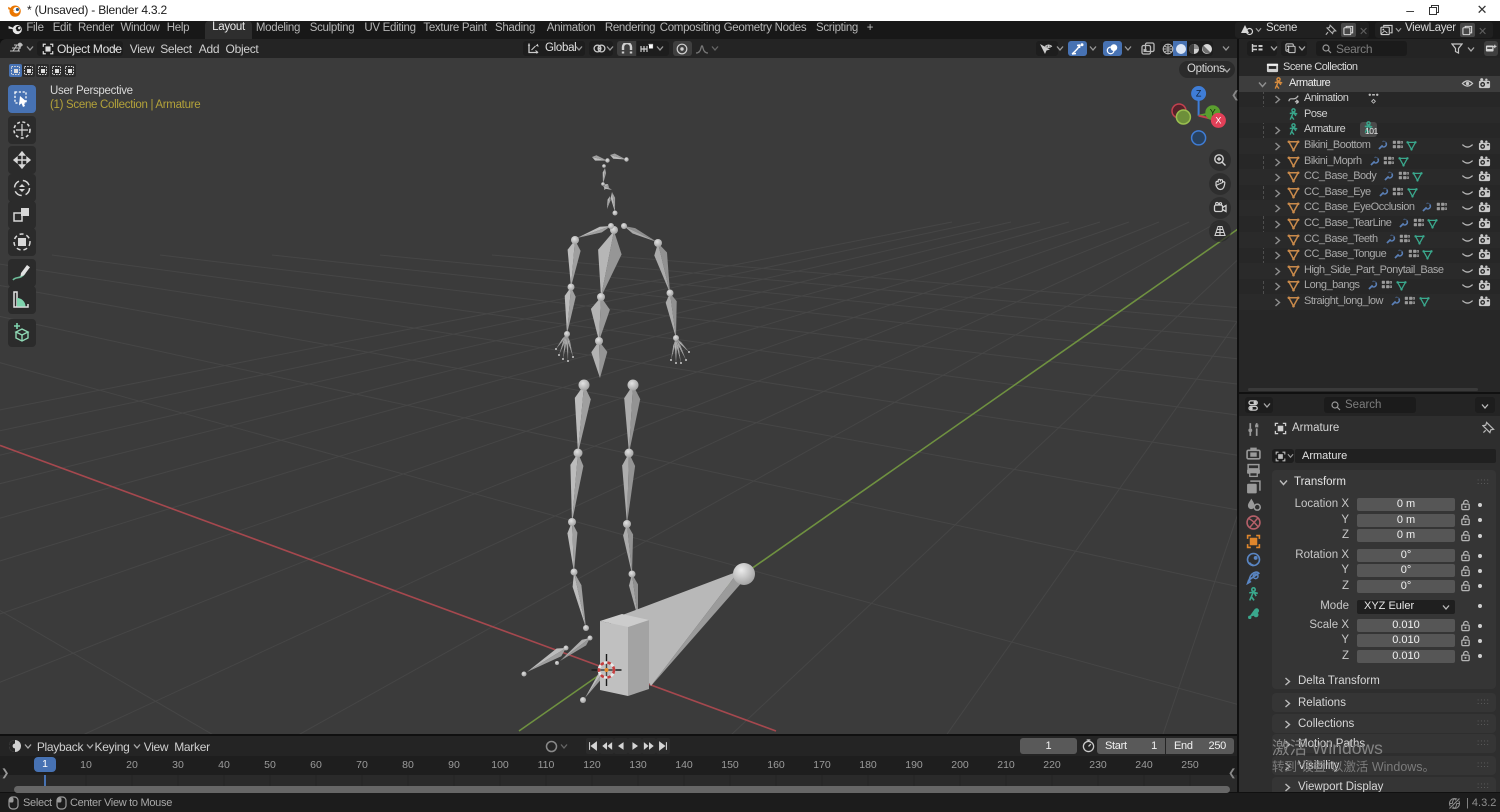 Image resolution: width=1500 pixels, height=812 pixels. Describe the element at coordinates (1199, 94) in the screenshot. I see `svg-text: Z` at that location.